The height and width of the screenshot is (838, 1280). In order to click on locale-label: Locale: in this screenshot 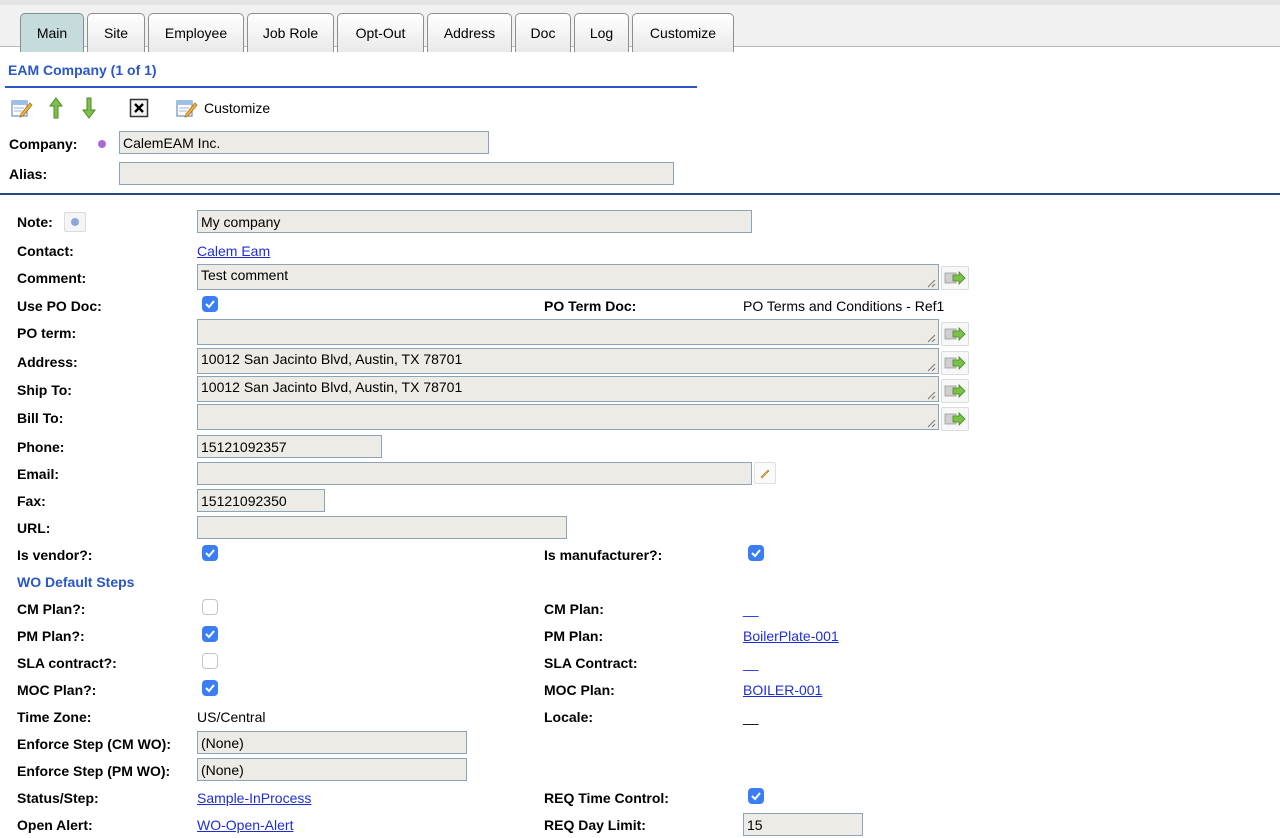, I will do `click(569, 717)`.